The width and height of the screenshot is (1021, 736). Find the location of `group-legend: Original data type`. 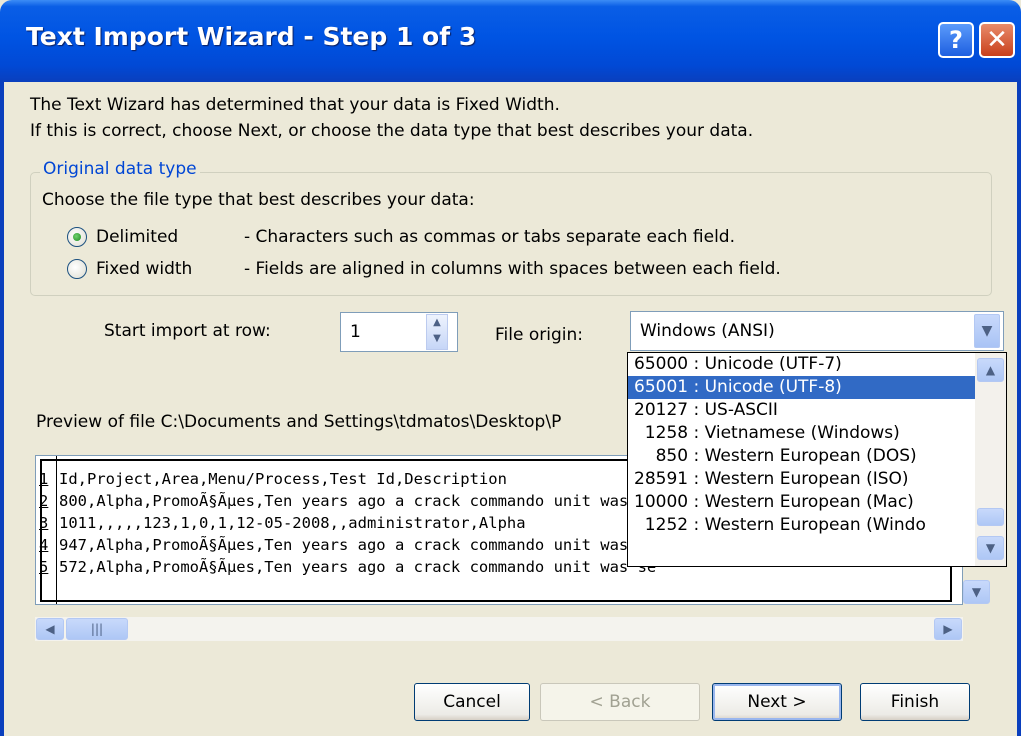

group-legend: Original data type is located at coordinates (120, 169).